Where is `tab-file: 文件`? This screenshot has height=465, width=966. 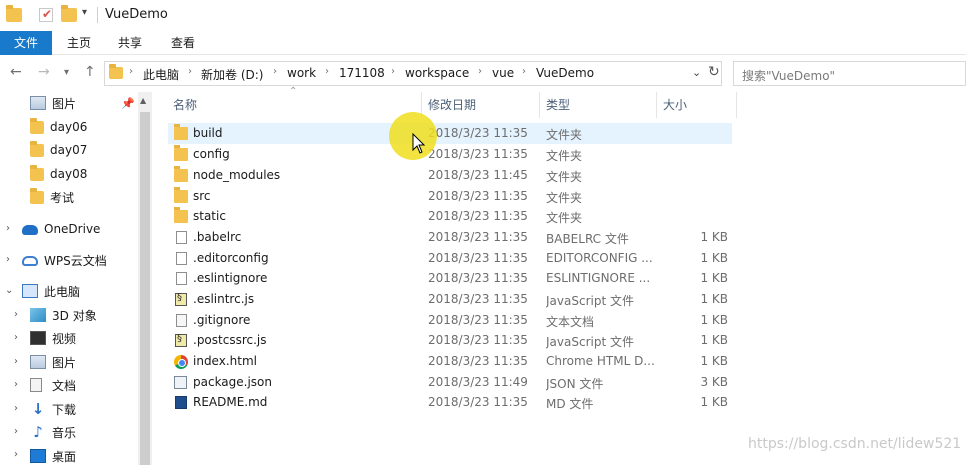
tab-file: 文件 is located at coordinates (26, 43).